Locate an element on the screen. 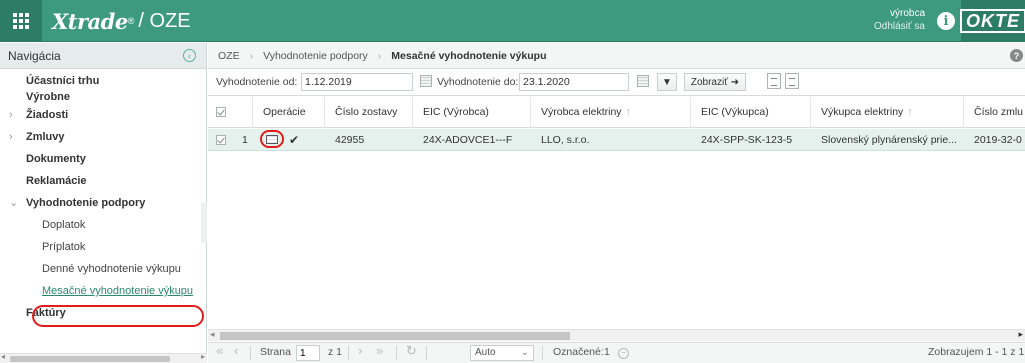 This screenshot has height=363, width=1025. show-button-label: Zobraziť is located at coordinates (709, 82).